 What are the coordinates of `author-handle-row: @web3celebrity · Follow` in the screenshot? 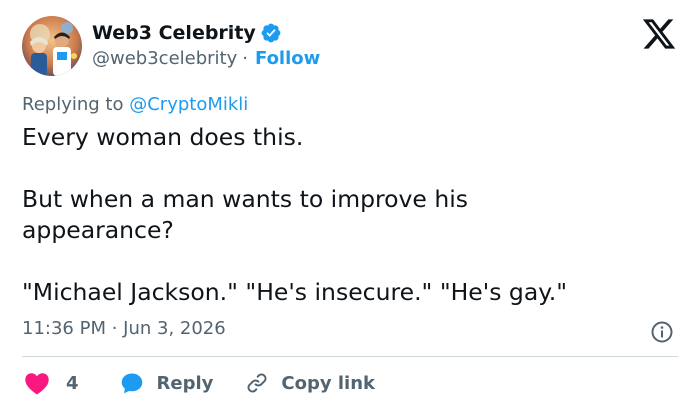 It's located at (206, 58).